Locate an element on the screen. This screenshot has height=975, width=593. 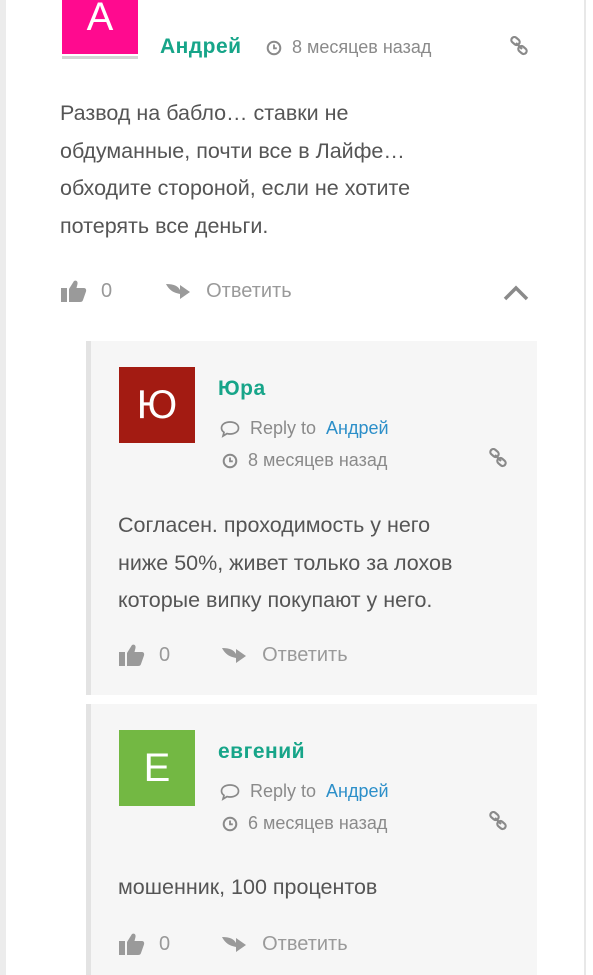
comment-text-line: которые випку покупают у него. is located at coordinates (275, 600).